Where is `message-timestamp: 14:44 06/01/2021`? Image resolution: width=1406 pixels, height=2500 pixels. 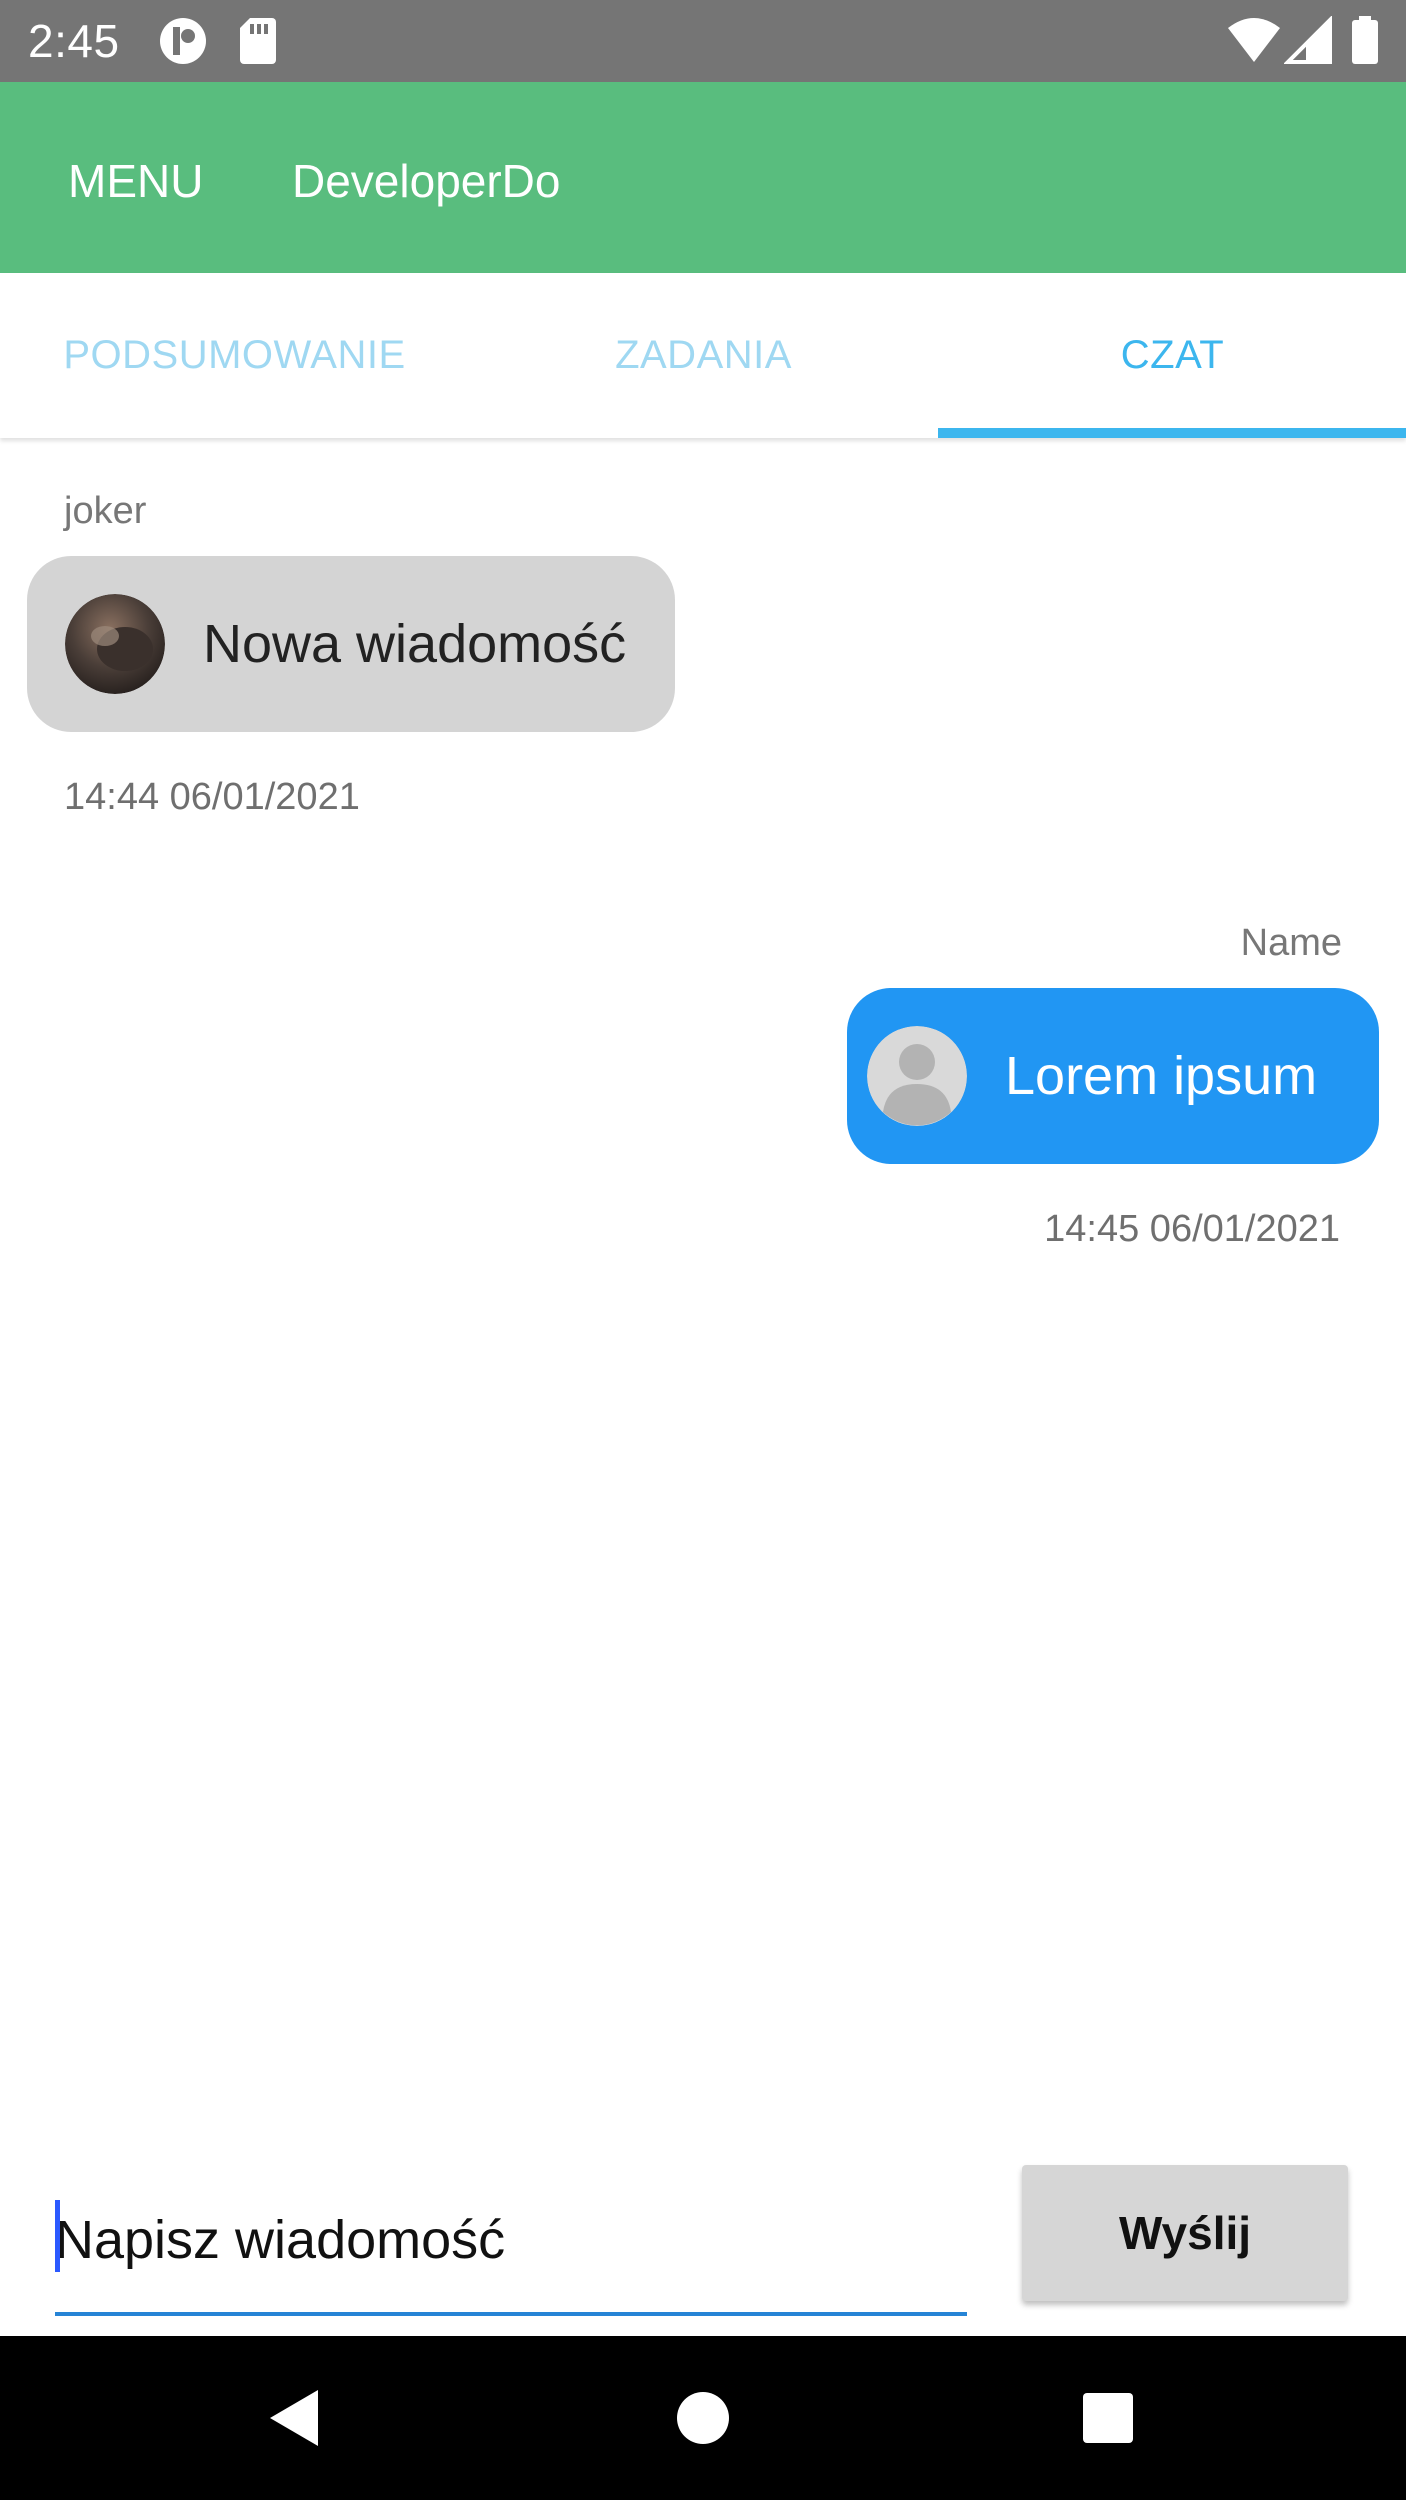 message-timestamp: 14:44 06/01/2021 is located at coordinates (212, 797).